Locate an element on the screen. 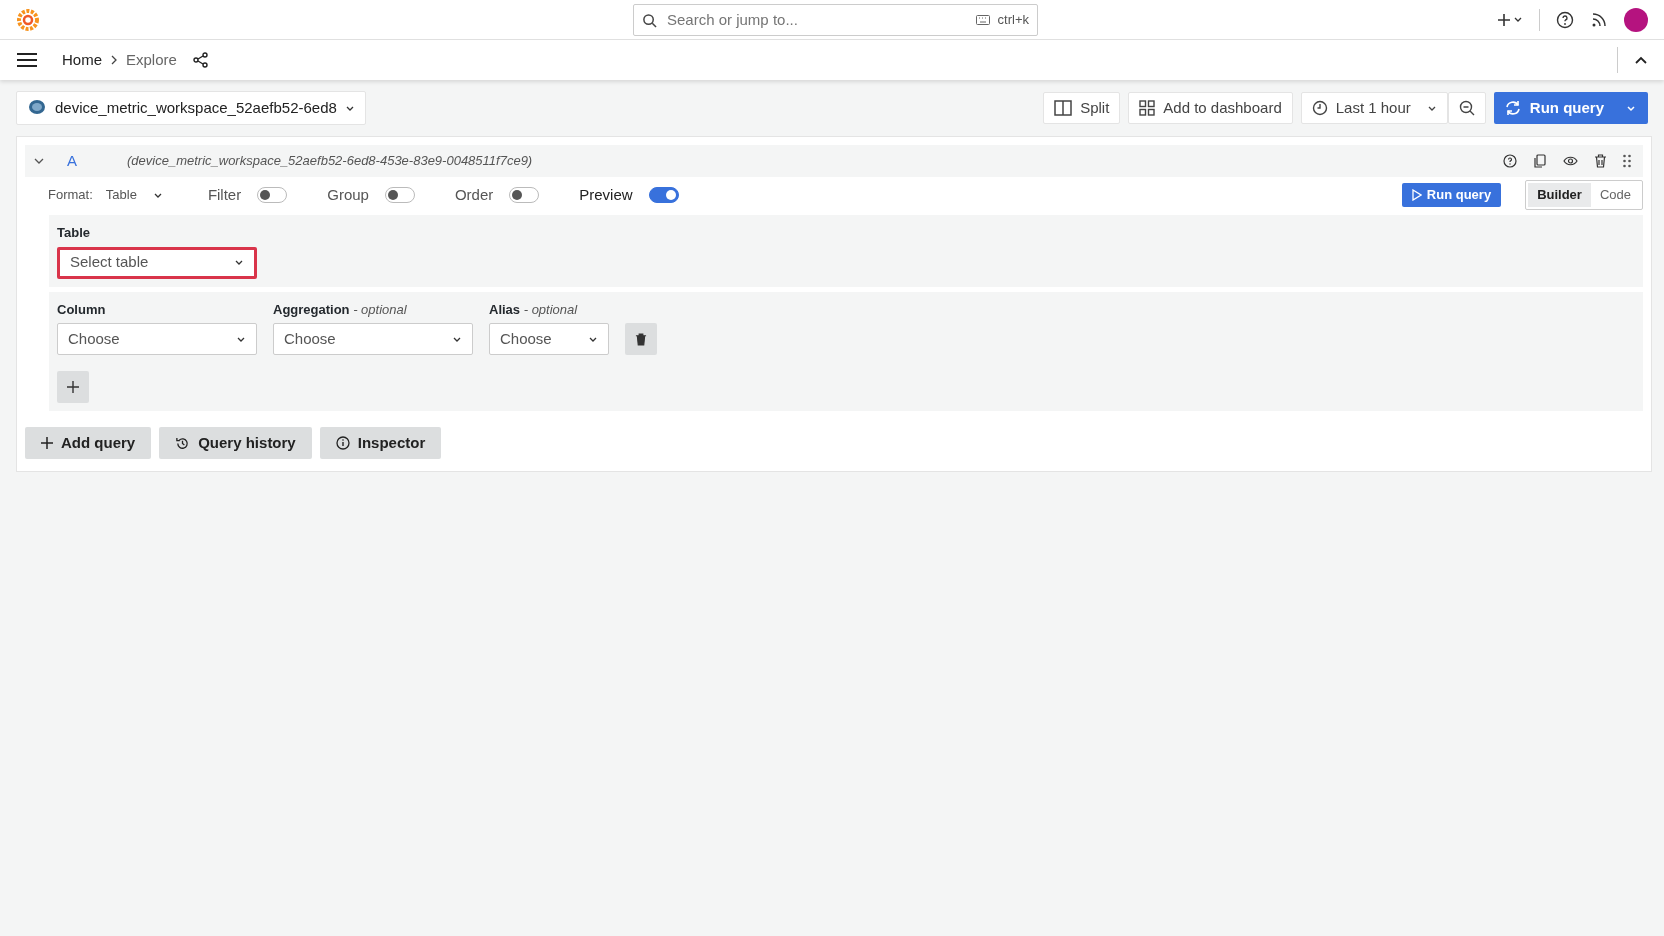 This screenshot has width=1664, height=936. clock-icon is located at coordinates (1319, 108).